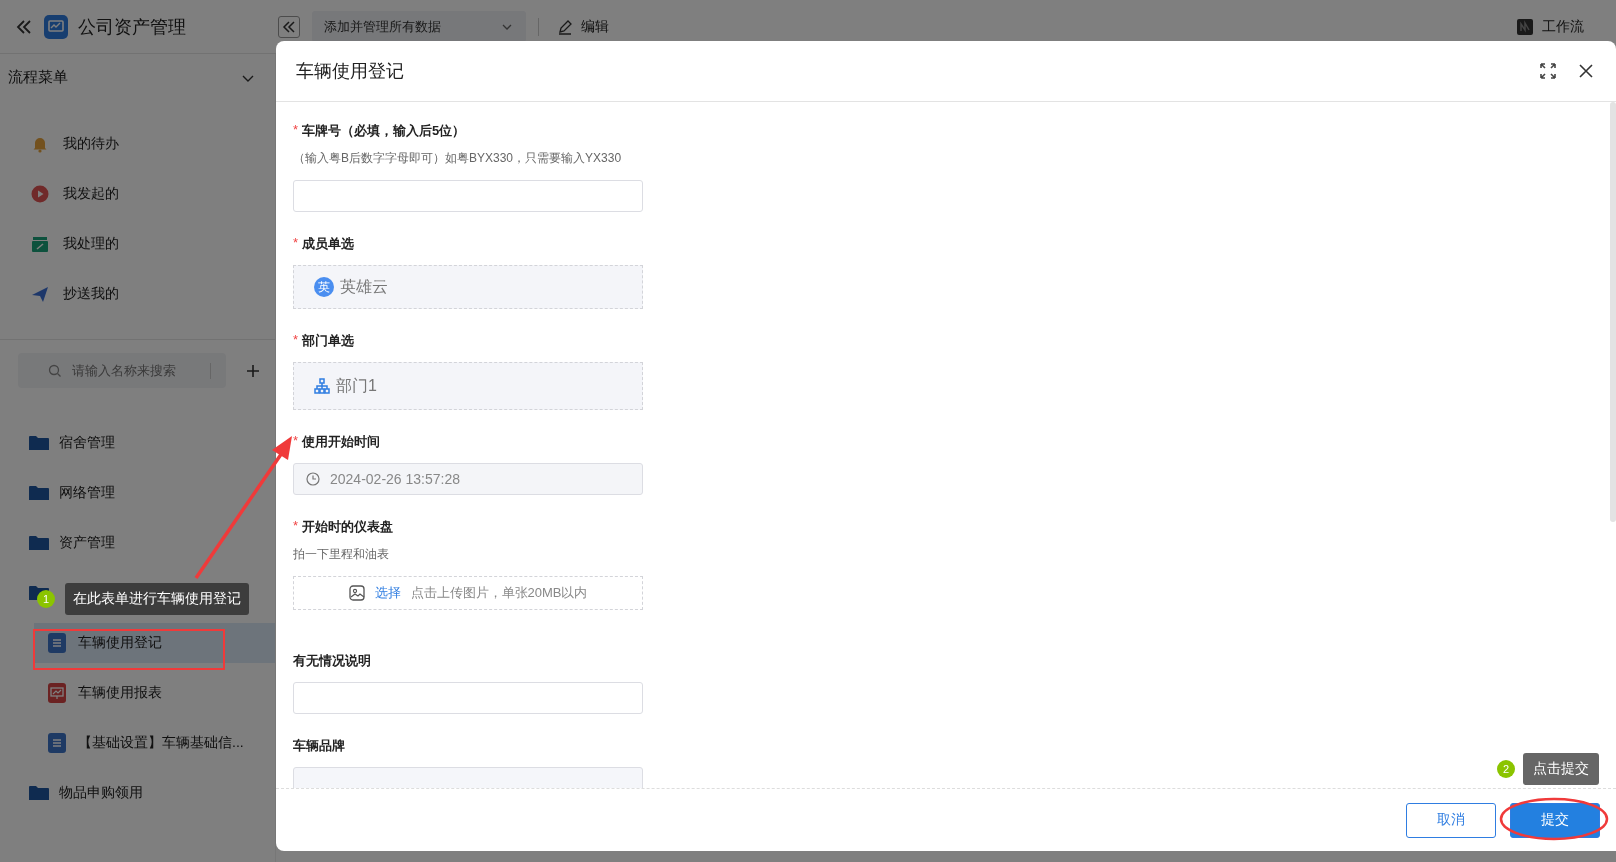 The height and width of the screenshot is (862, 1616). Describe the element at coordinates (137, 144) in the screenshot. I see `menu-item: 我的待办` at that location.